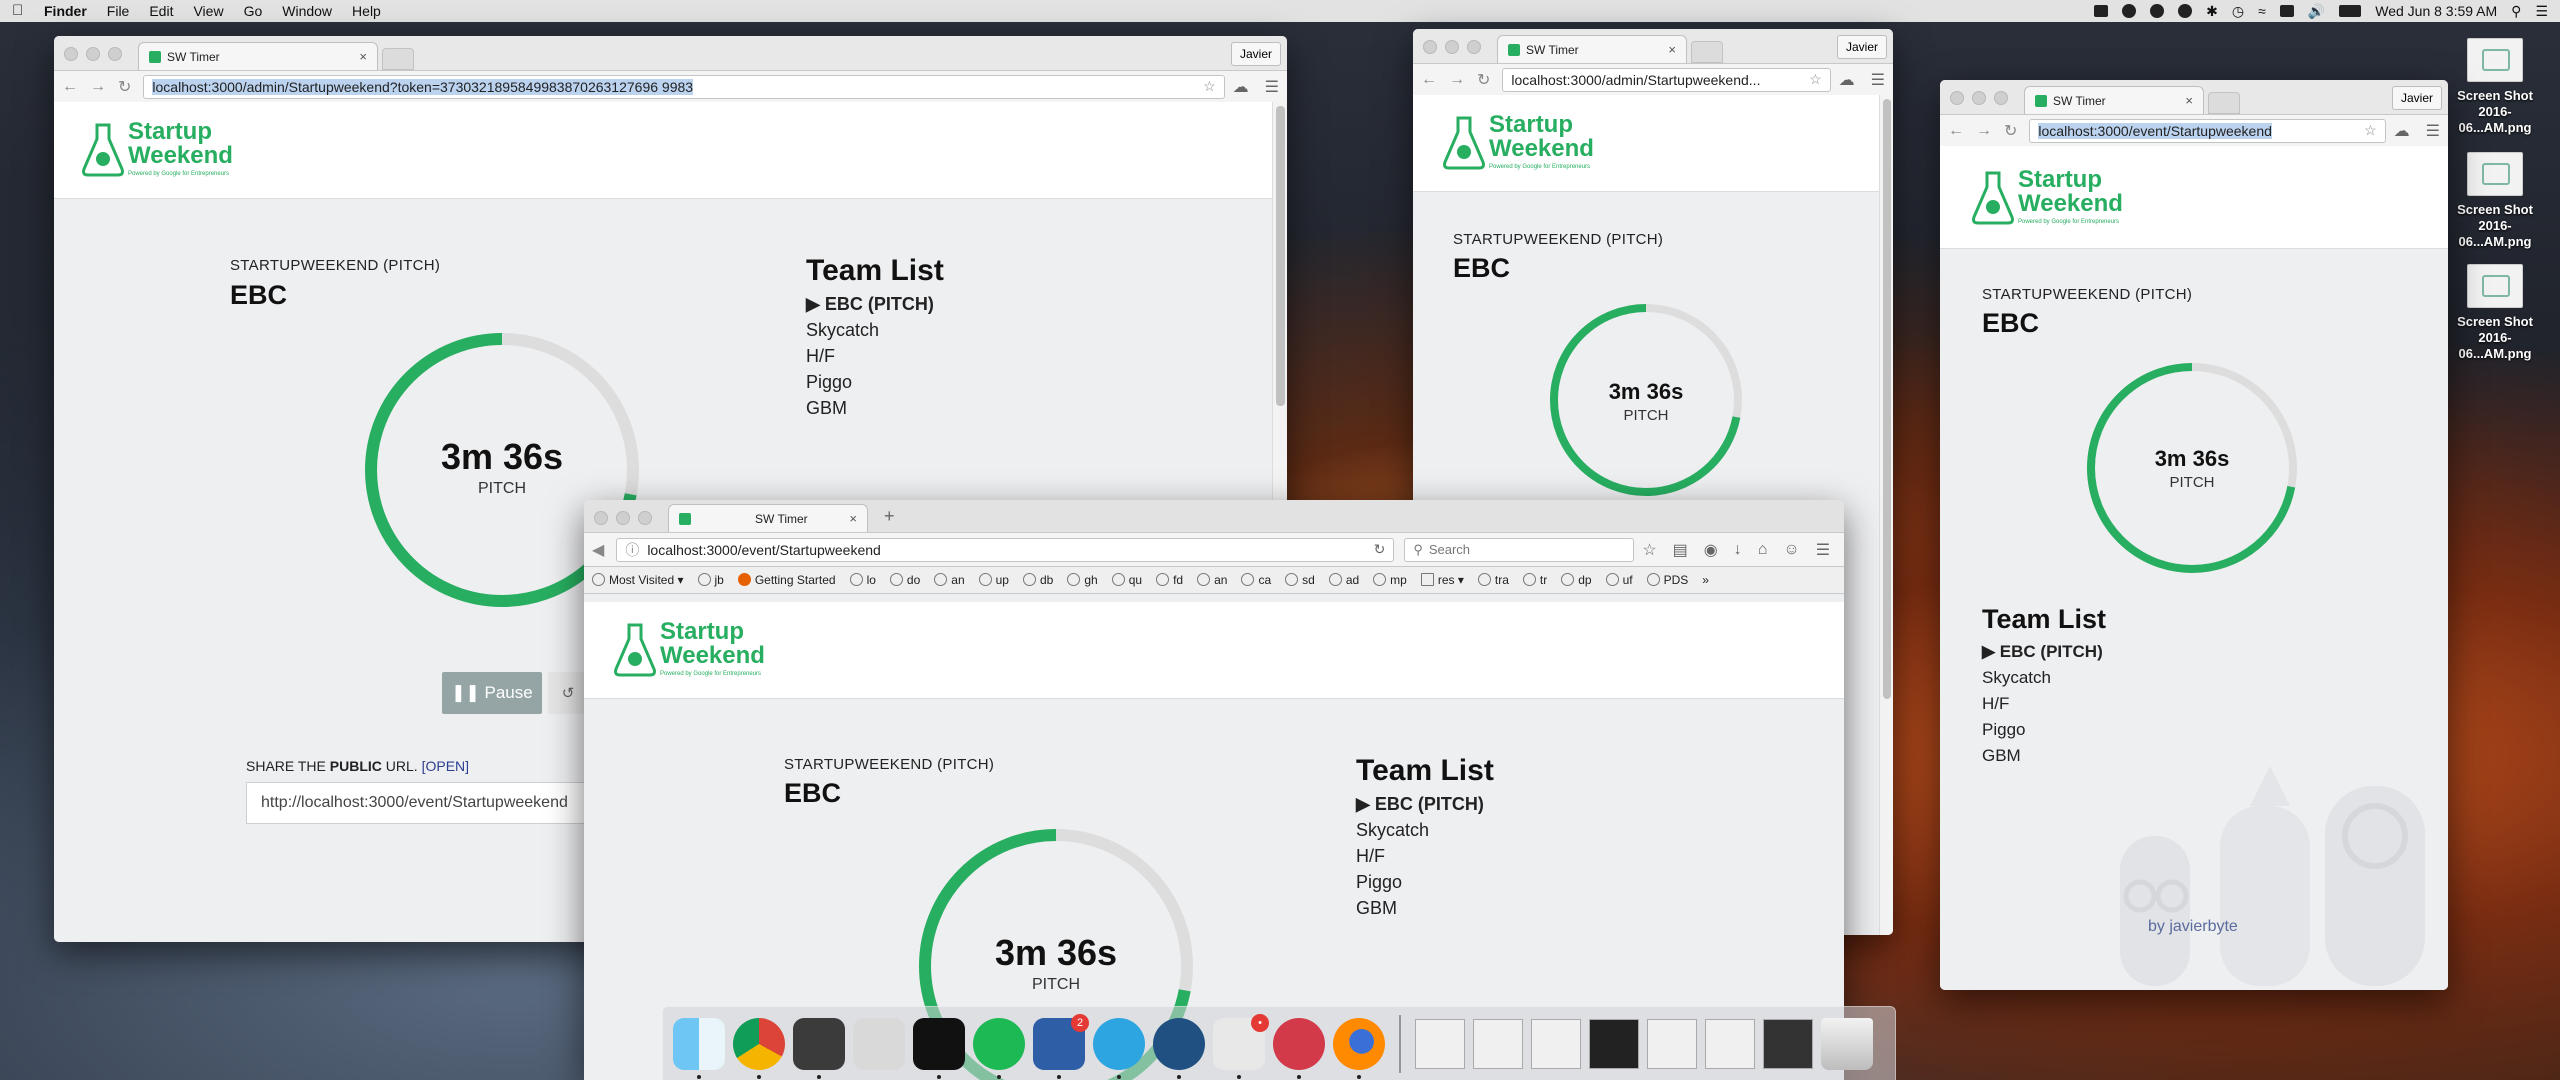 This screenshot has width=2560, height=1080. What do you see at coordinates (1887, 399) in the screenshot?
I see `scrollbar-thumb` at bounding box center [1887, 399].